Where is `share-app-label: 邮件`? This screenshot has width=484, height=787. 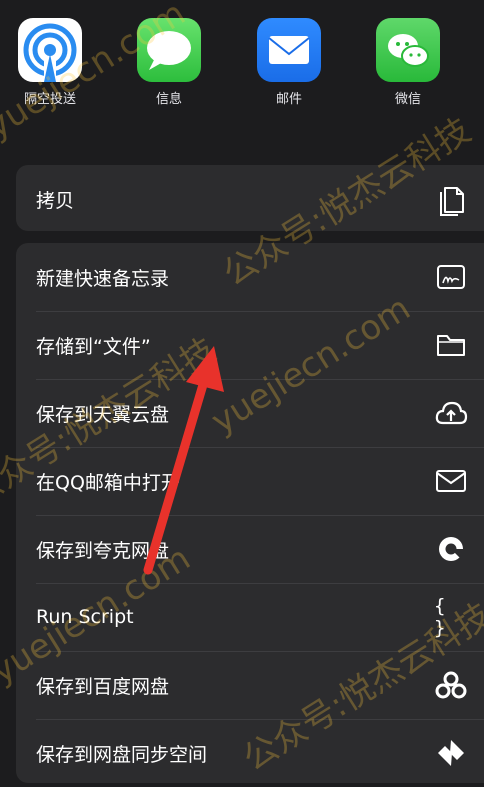
share-app-label: 邮件 is located at coordinates (288, 99).